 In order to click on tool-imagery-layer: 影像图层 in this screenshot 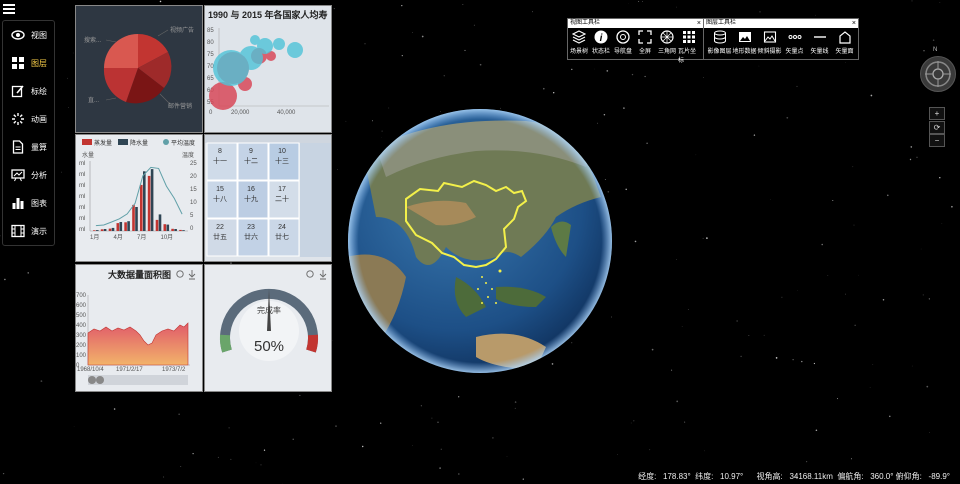, I will do `click(719, 42)`.